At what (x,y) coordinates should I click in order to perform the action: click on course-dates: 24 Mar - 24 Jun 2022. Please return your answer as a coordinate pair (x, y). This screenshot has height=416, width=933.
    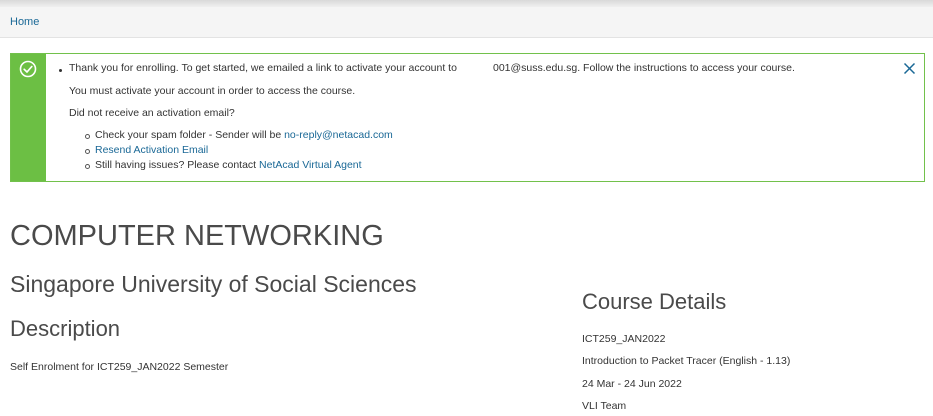
    Looking at the image, I should click on (632, 384).